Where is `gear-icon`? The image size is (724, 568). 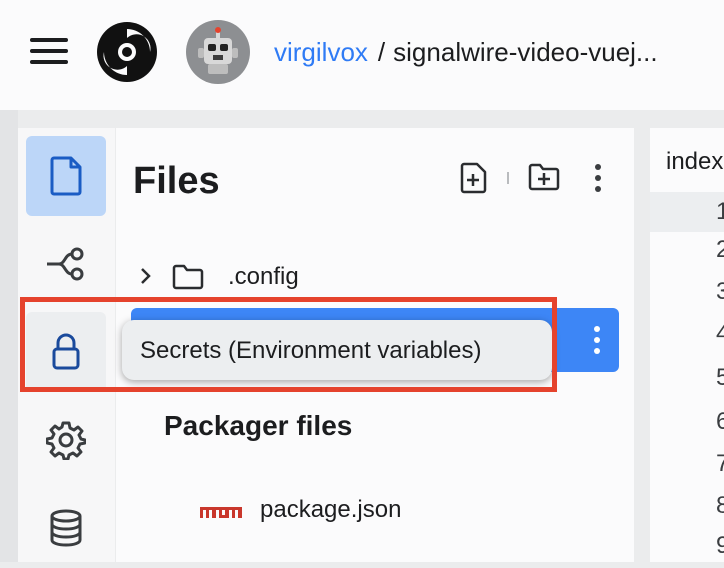
gear-icon is located at coordinates (66, 440).